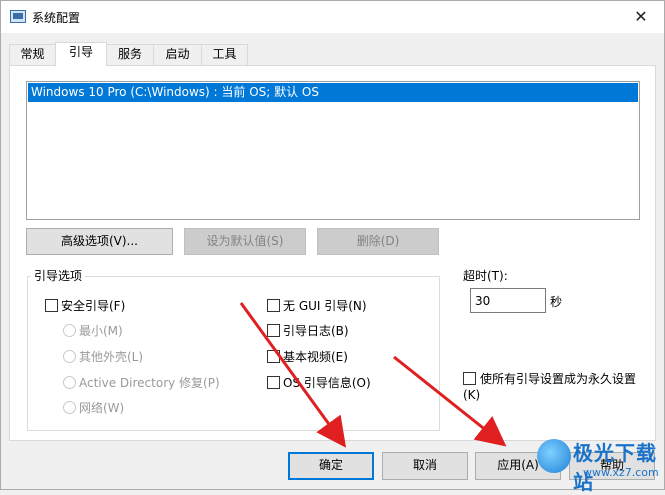  I want to click on tab-boot: 引导, so click(81, 54).